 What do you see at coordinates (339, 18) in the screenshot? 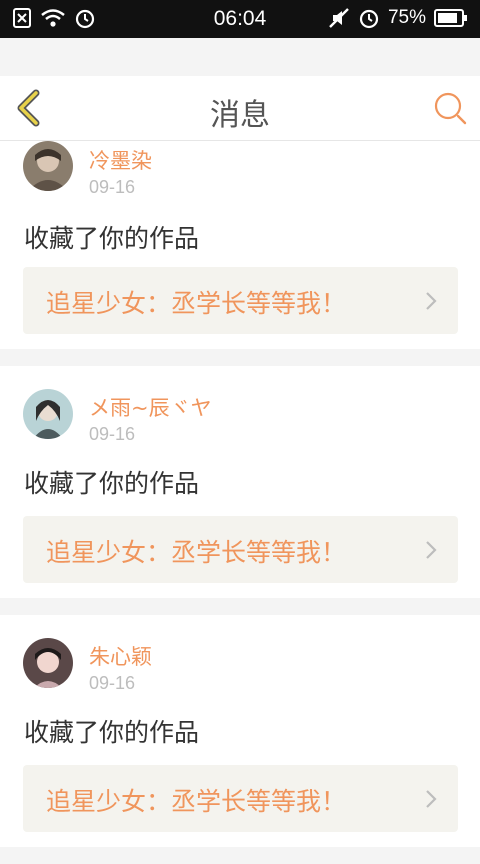
I see `mute-icon` at bounding box center [339, 18].